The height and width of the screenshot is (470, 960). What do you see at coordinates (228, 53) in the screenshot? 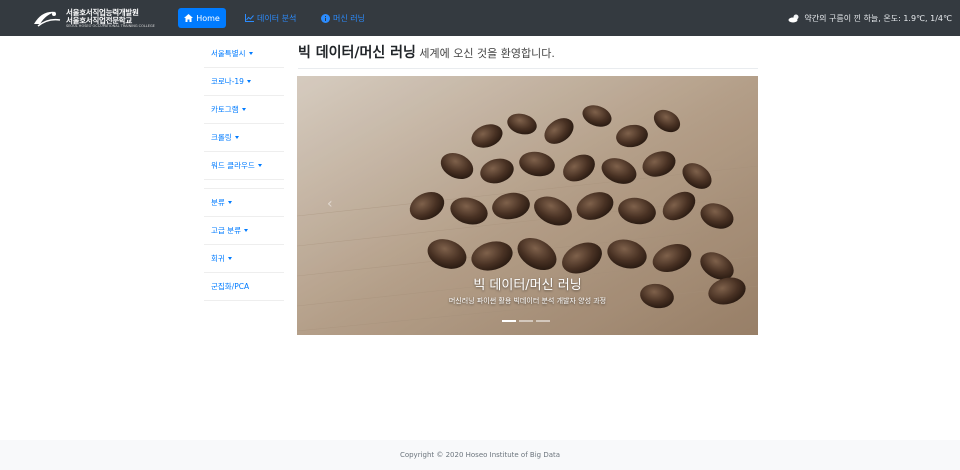
I see `sidebar-item-label: 서울특별시` at bounding box center [228, 53].